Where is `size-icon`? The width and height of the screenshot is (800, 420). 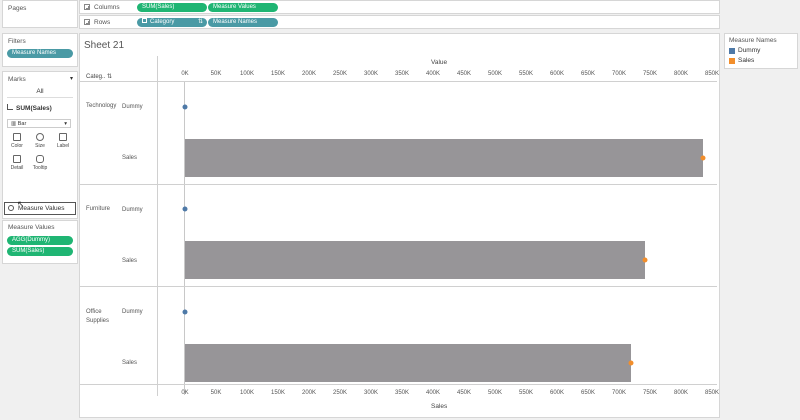 size-icon is located at coordinates (40, 137).